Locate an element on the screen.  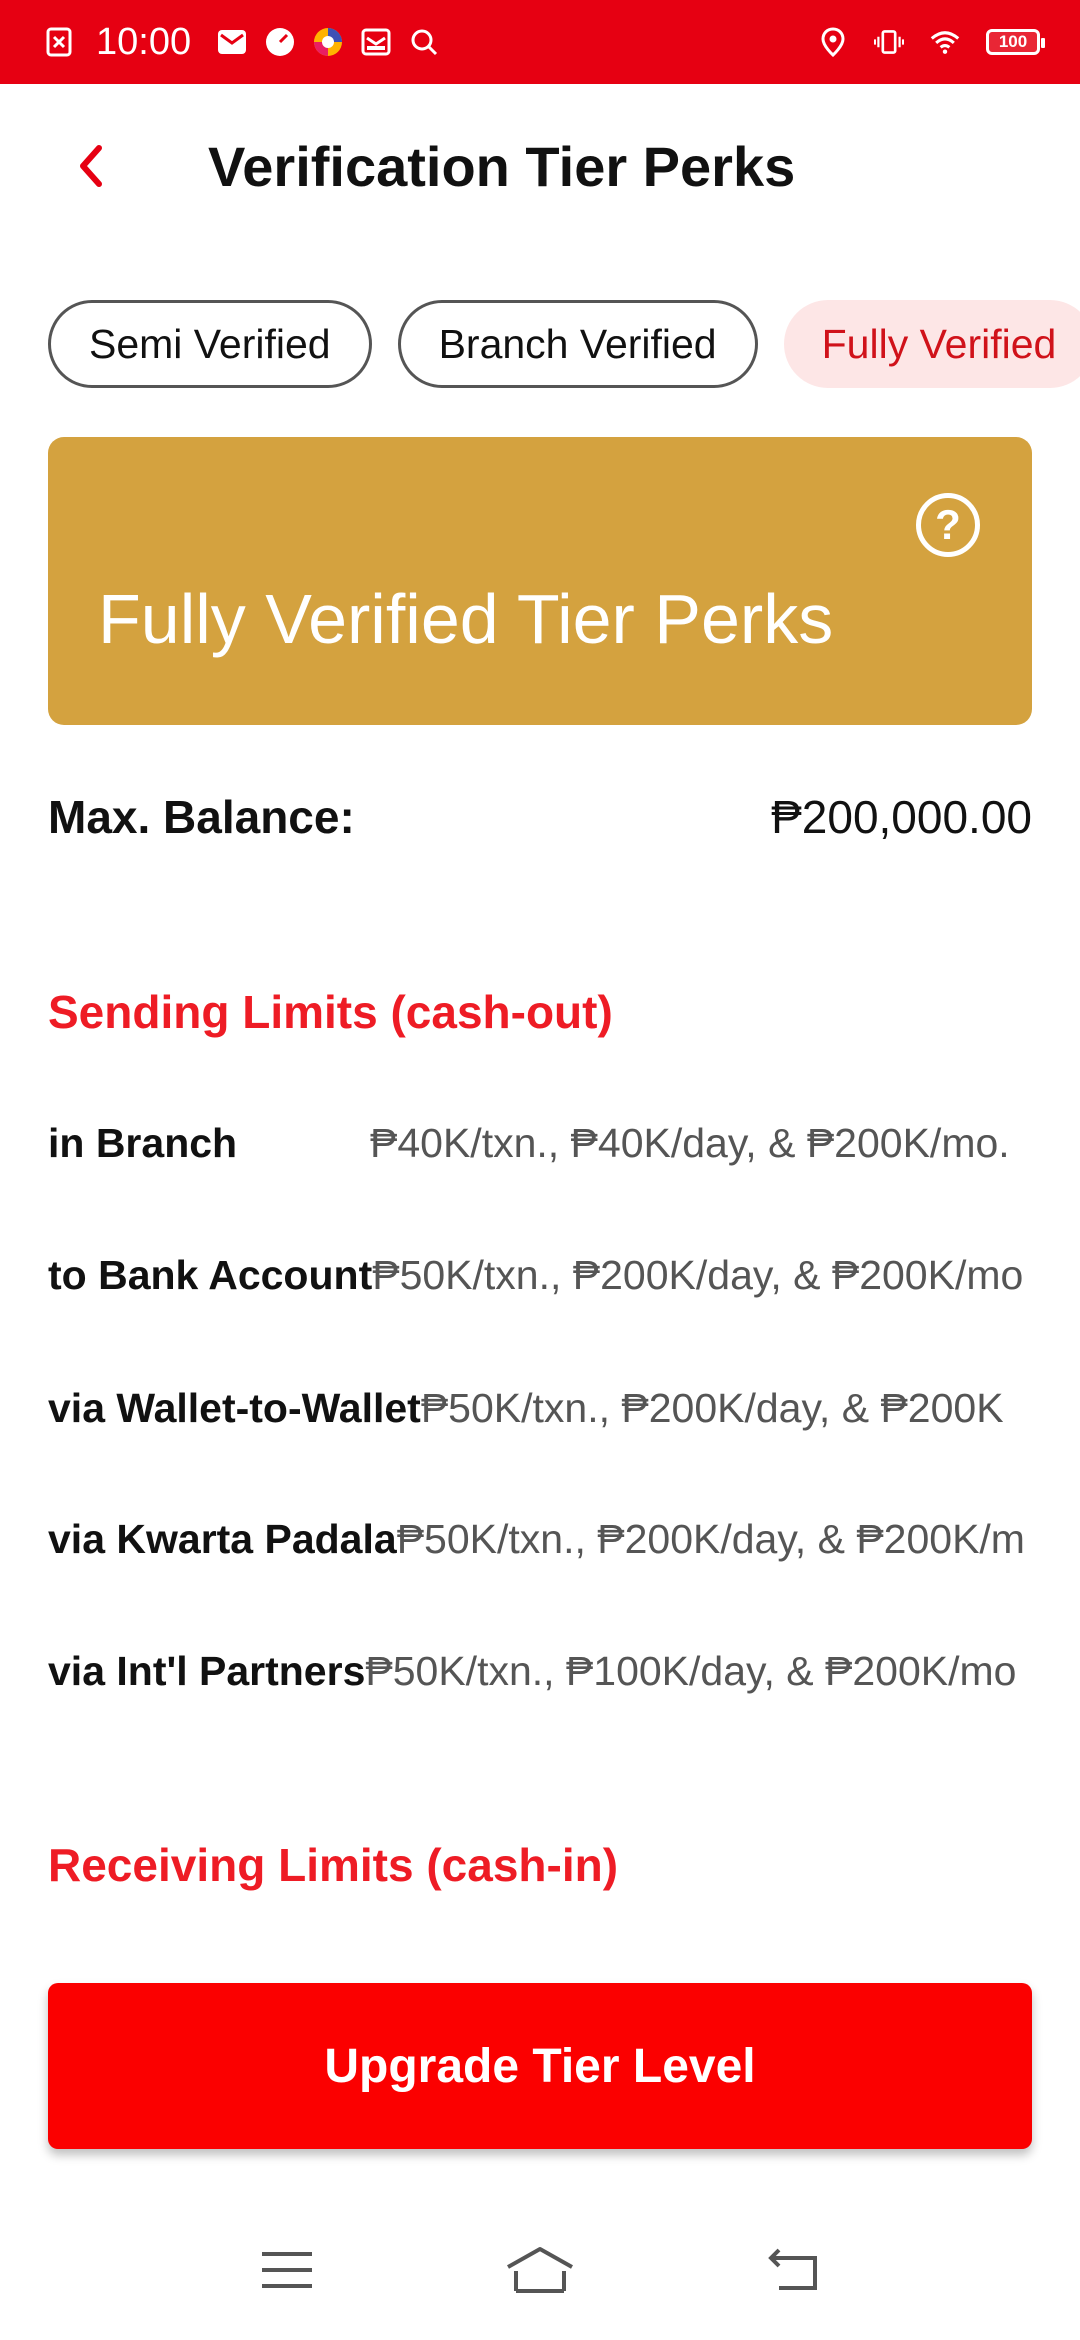
status-bar-right: 100 is located at coordinates (931, 42).